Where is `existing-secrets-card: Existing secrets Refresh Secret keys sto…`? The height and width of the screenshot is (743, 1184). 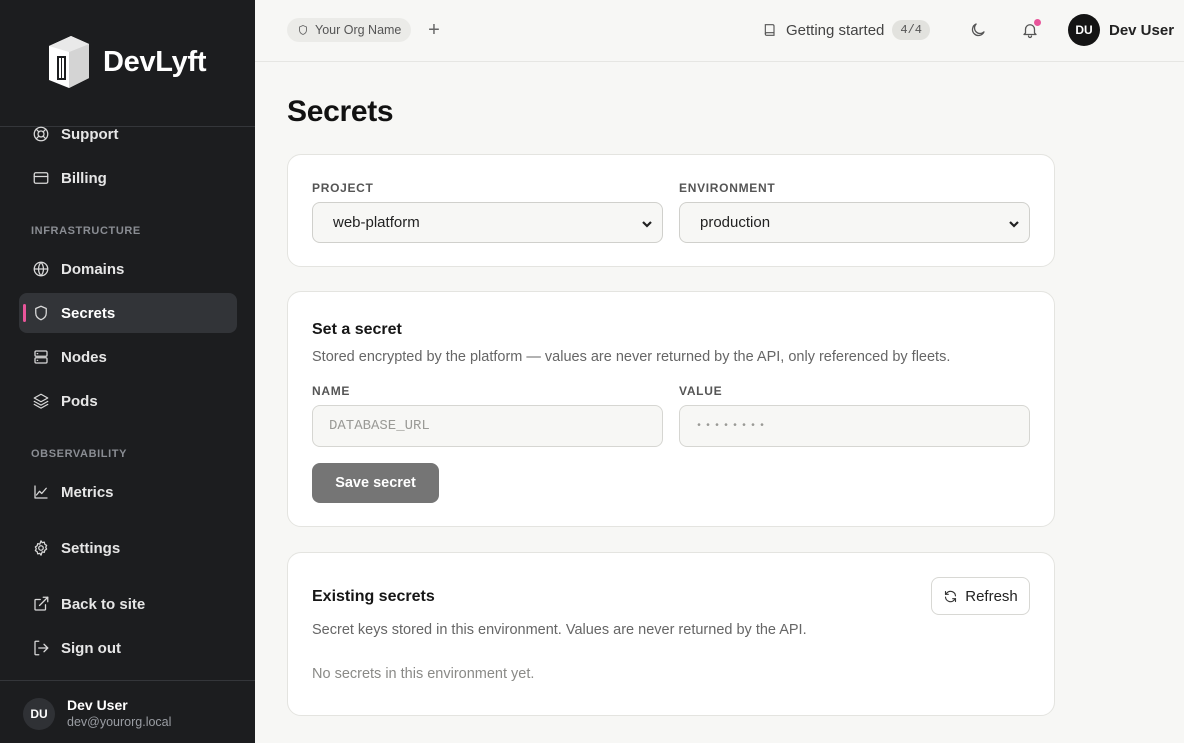 existing-secrets-card: Existing secrets Refresh Secret keys sto… is located at coordinates (671, 634).